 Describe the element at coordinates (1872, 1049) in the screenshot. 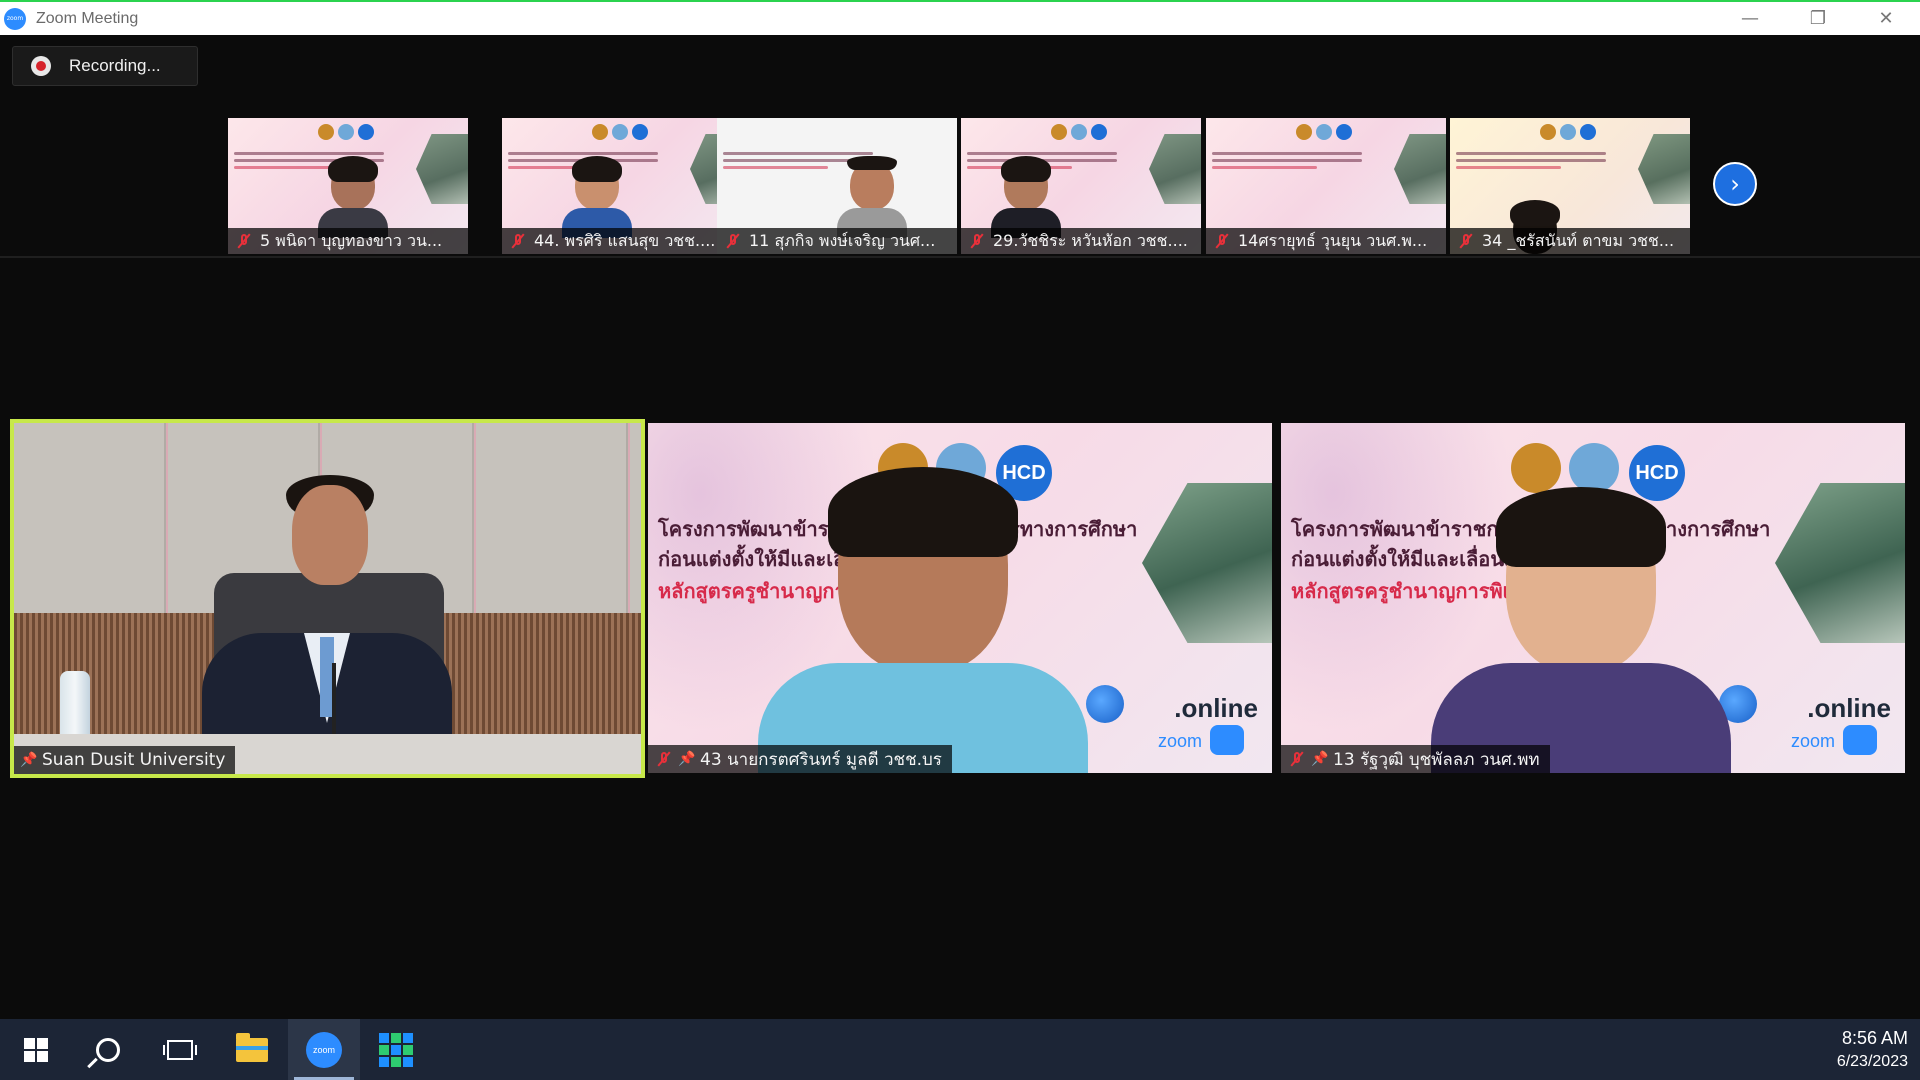

I see `system-clock: 8:56 AM 6/23/2023` at that location.